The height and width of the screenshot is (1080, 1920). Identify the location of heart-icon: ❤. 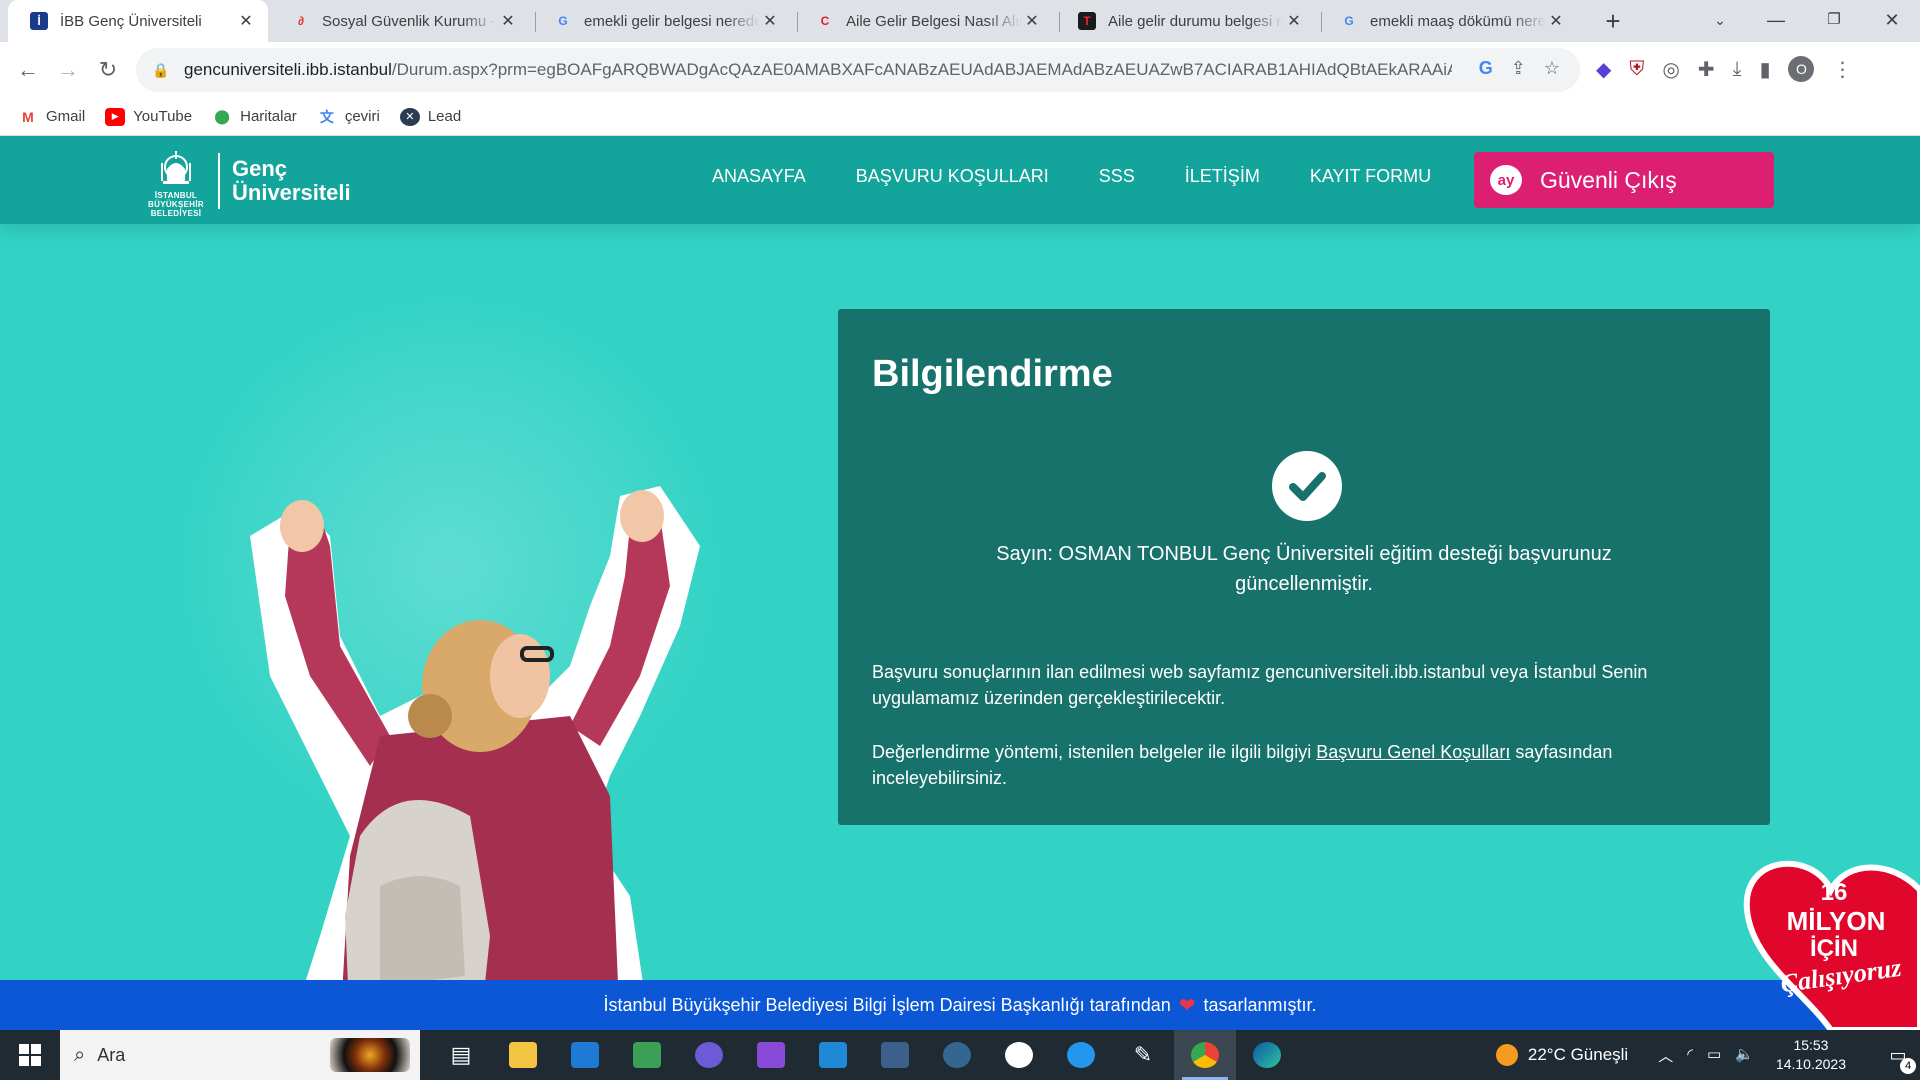
(1187, 1005).